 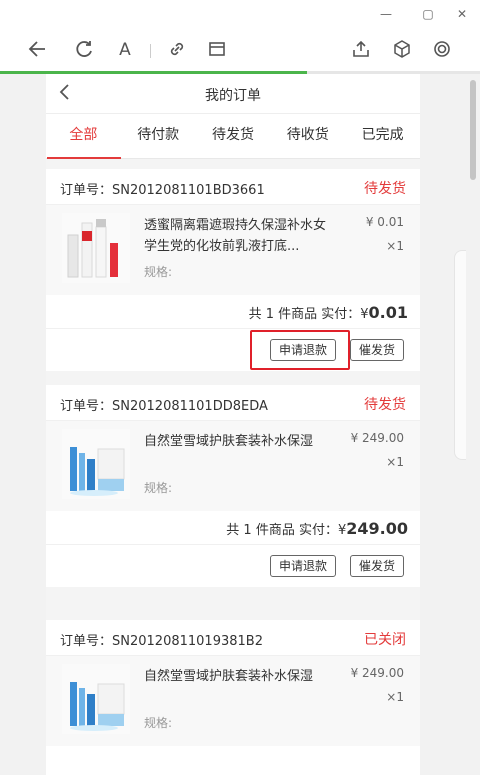 I want to click on scrollbar-thumb, so click(x=473, y=130).